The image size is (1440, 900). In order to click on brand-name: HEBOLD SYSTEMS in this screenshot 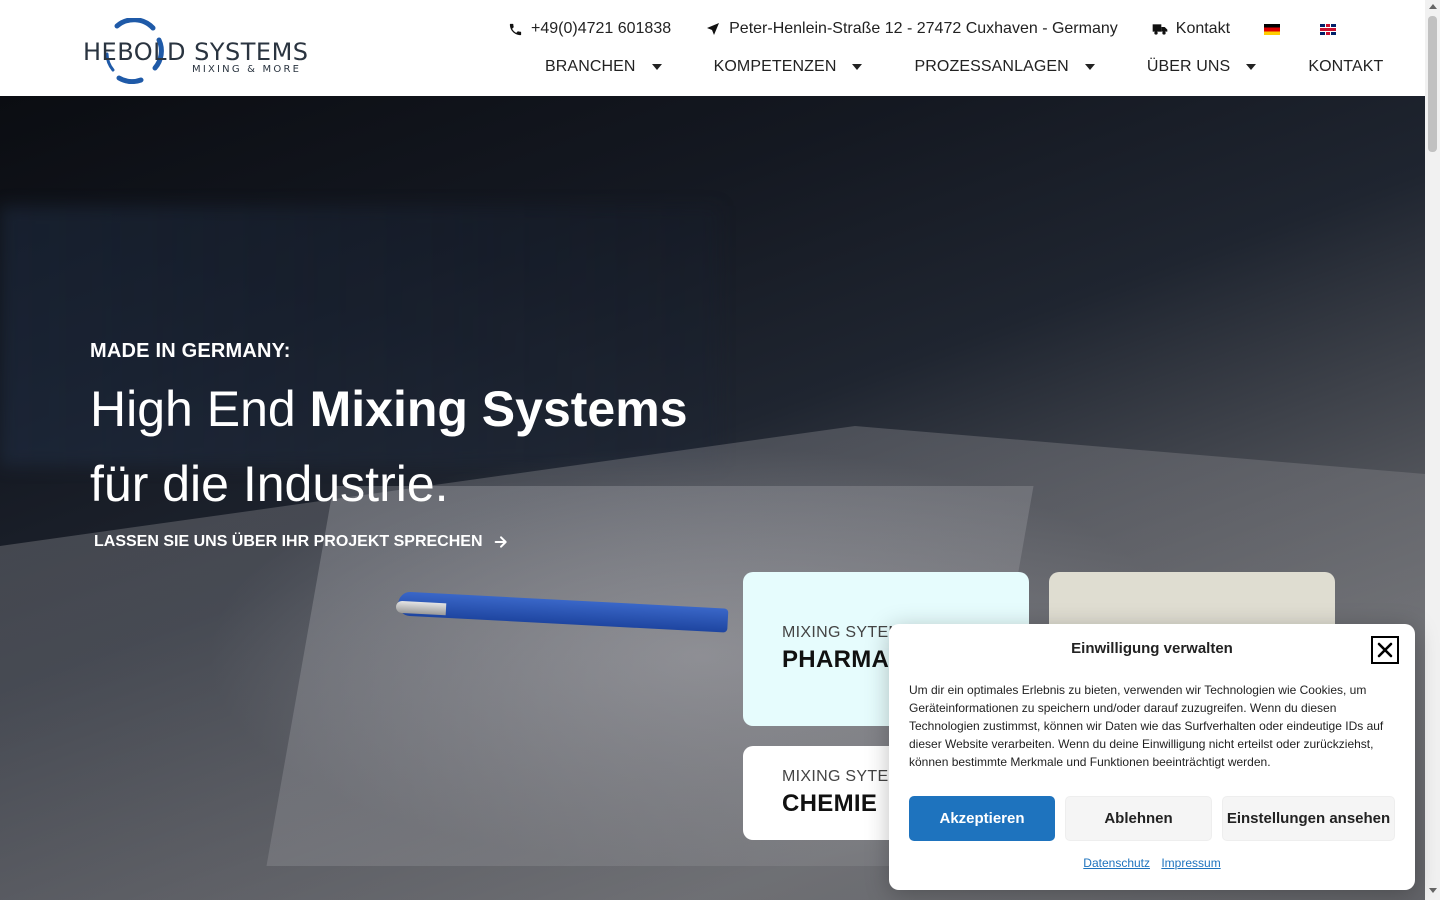, I will do `click(196, 52)`.